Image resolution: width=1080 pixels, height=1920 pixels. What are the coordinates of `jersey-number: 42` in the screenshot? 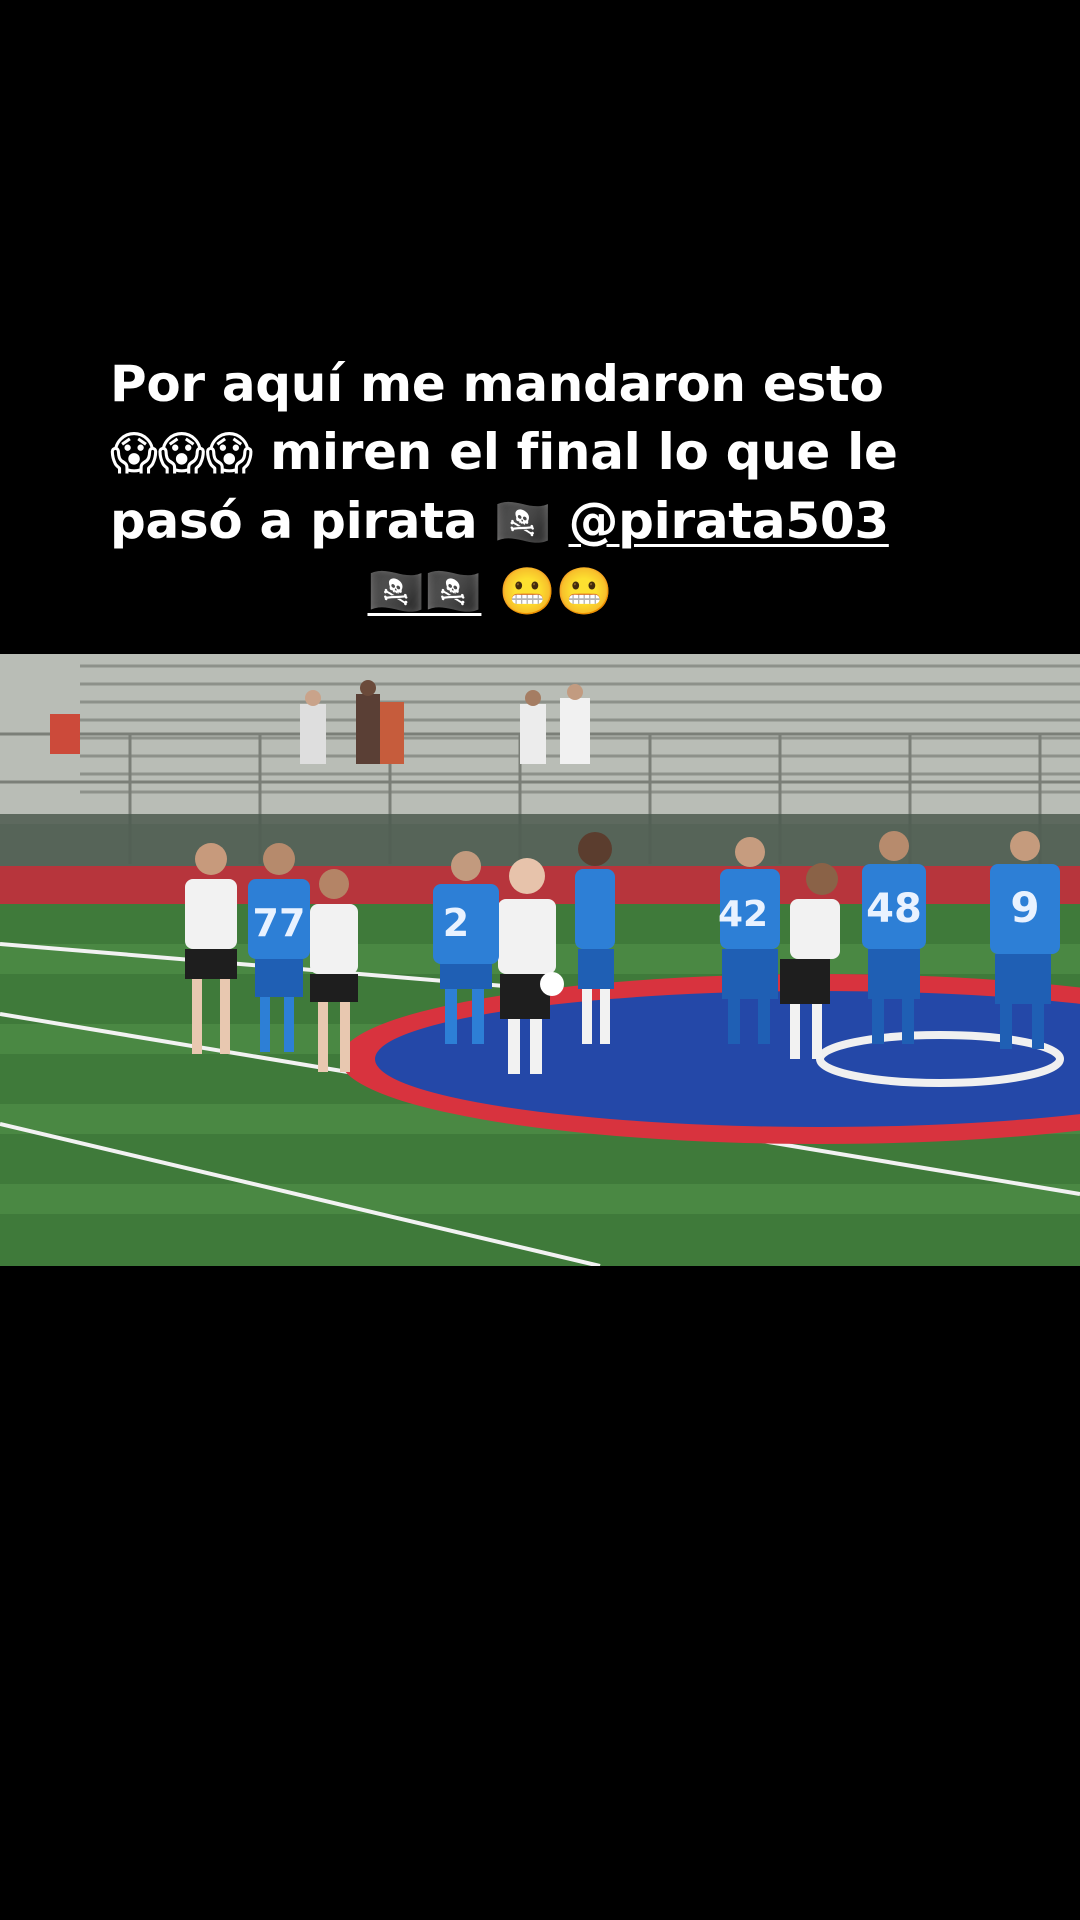 It's located at (743, 914).